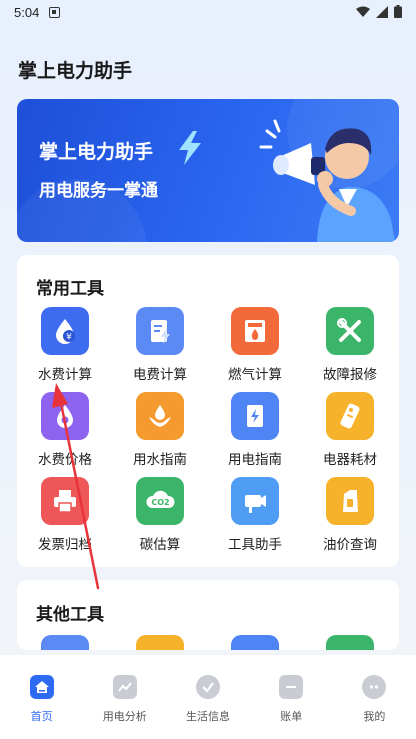 The height and width of the screenshot is (739, 416). I want to click on tab-label: 用电分析, so click(124, 716).